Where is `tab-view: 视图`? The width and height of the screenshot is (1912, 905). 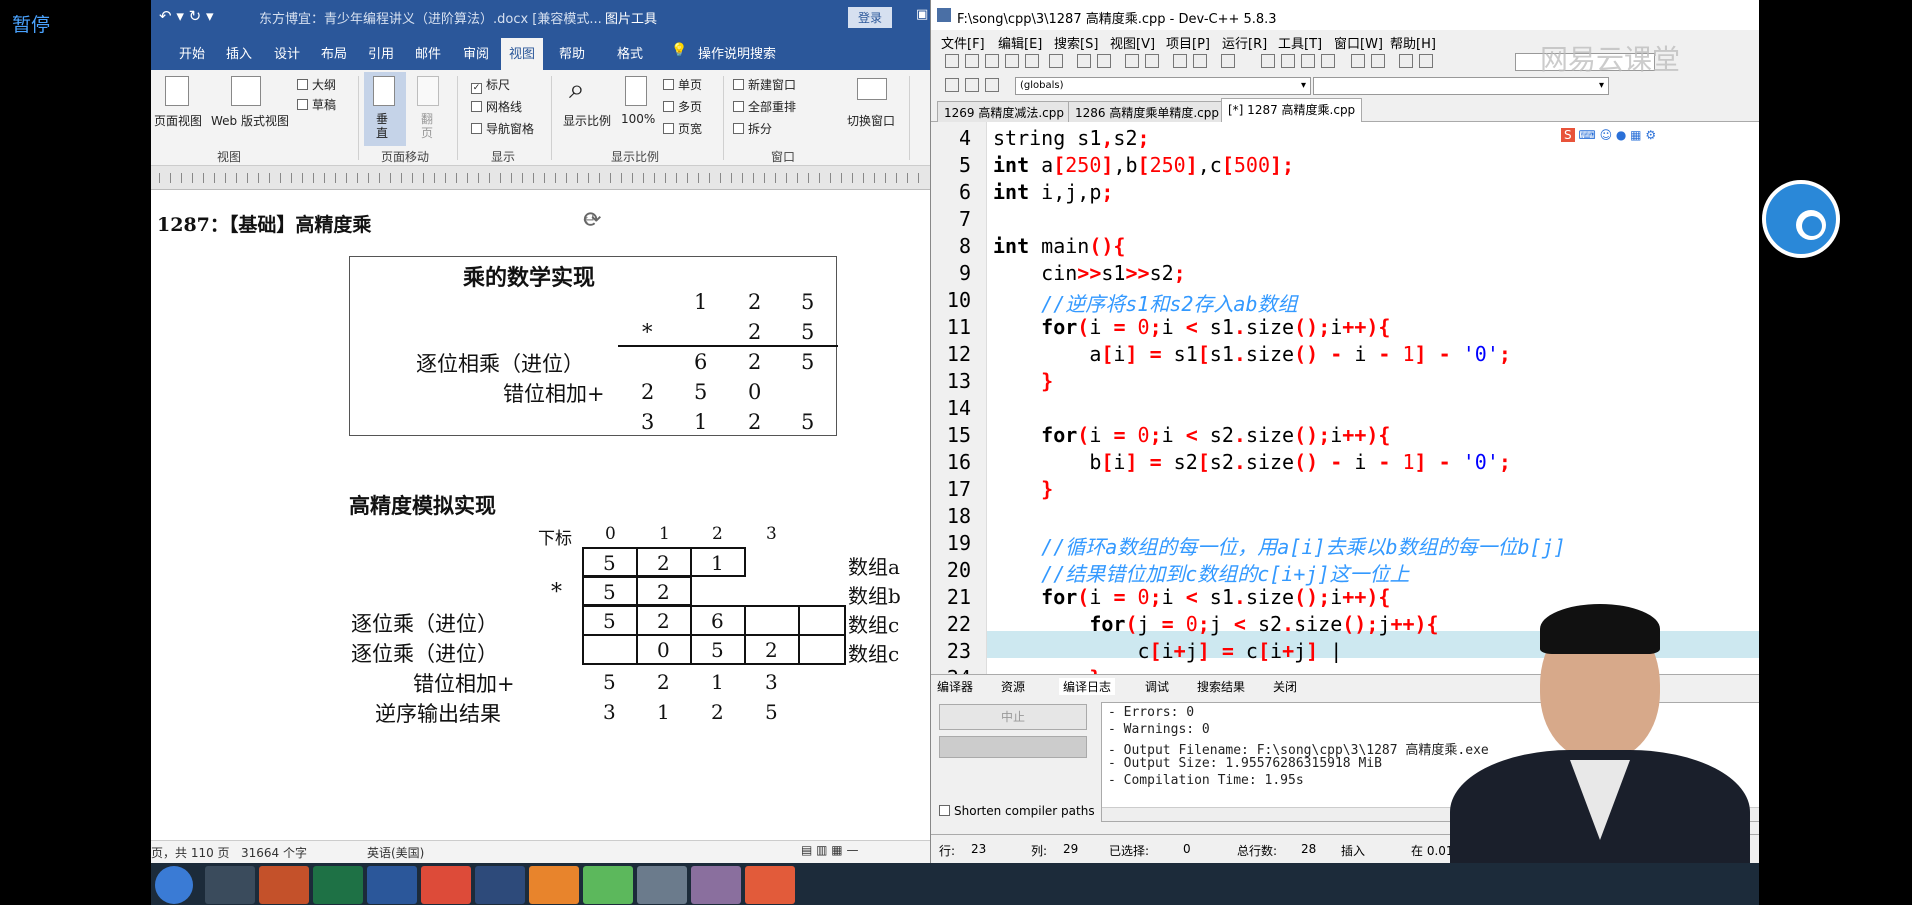 tab-view: 视图 is located at coordinates (522, 54).